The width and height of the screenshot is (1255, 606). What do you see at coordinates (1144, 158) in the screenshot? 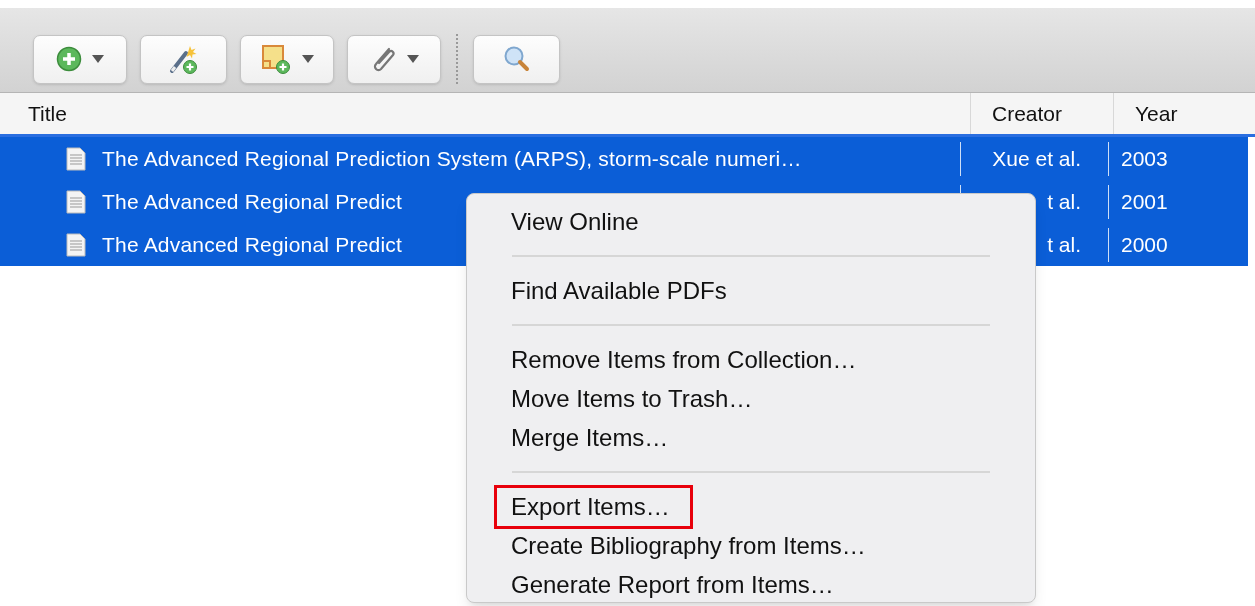
I see `year-cell-text: 2003` at bounding box center [1144, 158].